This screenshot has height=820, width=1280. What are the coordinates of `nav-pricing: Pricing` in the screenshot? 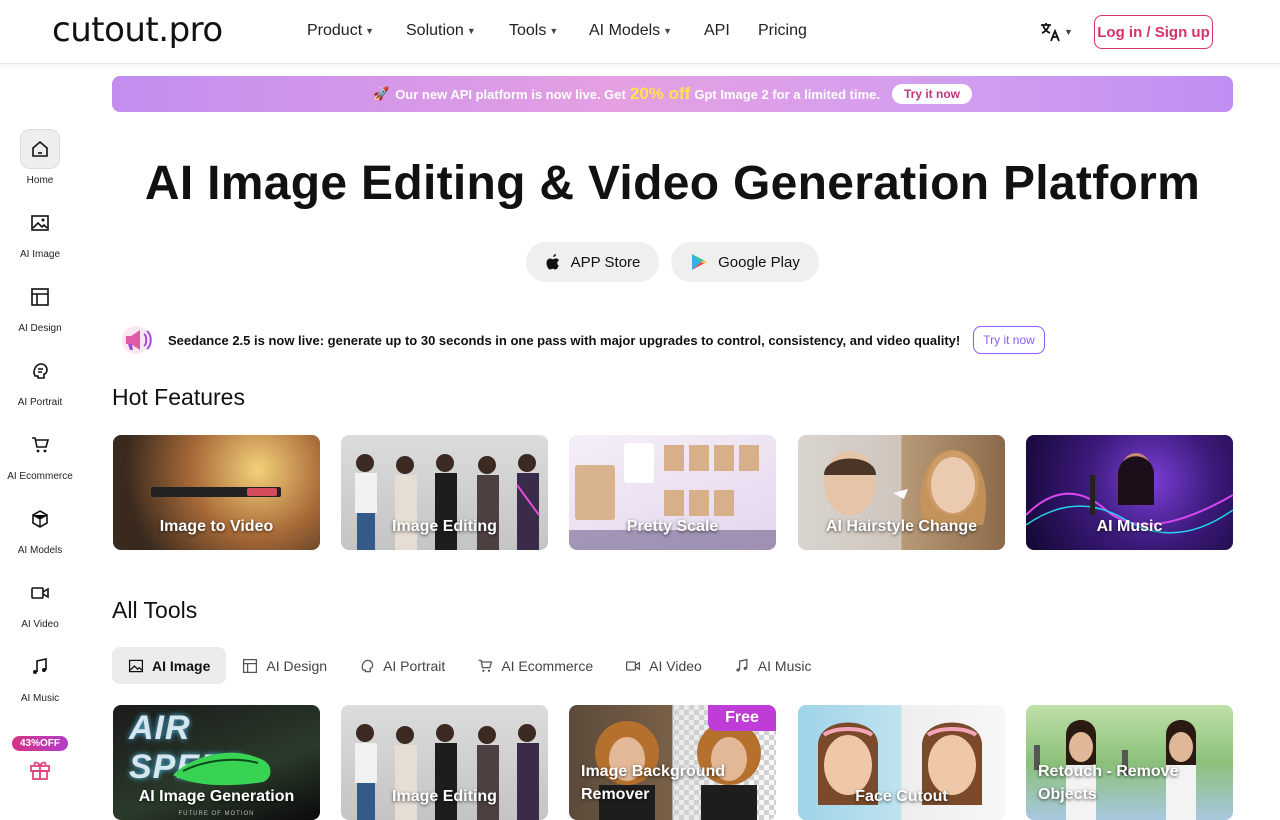 It's located at (782, 31).